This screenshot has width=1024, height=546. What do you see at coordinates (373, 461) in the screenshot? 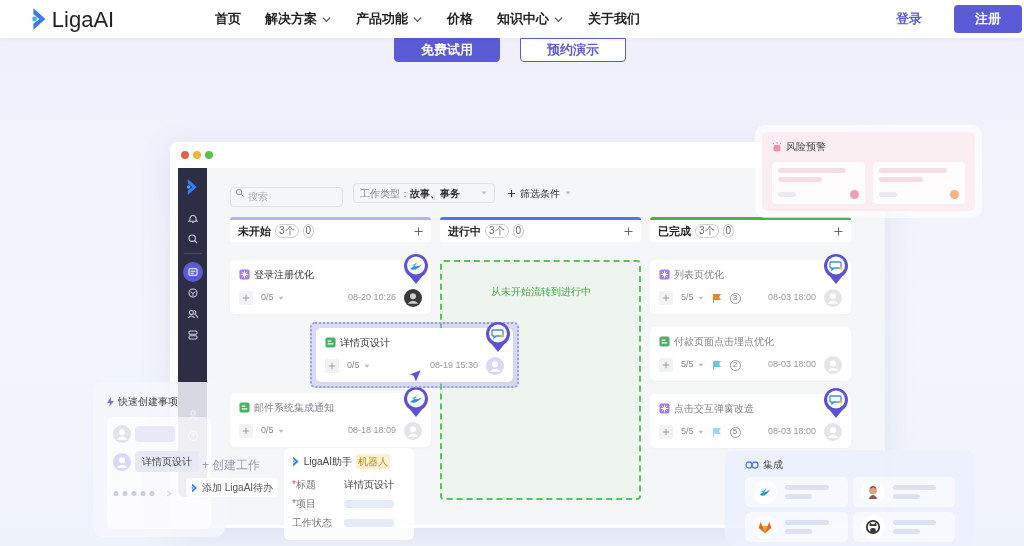
I see `bot-tag: 机器人` at bounding box center [373, 461].